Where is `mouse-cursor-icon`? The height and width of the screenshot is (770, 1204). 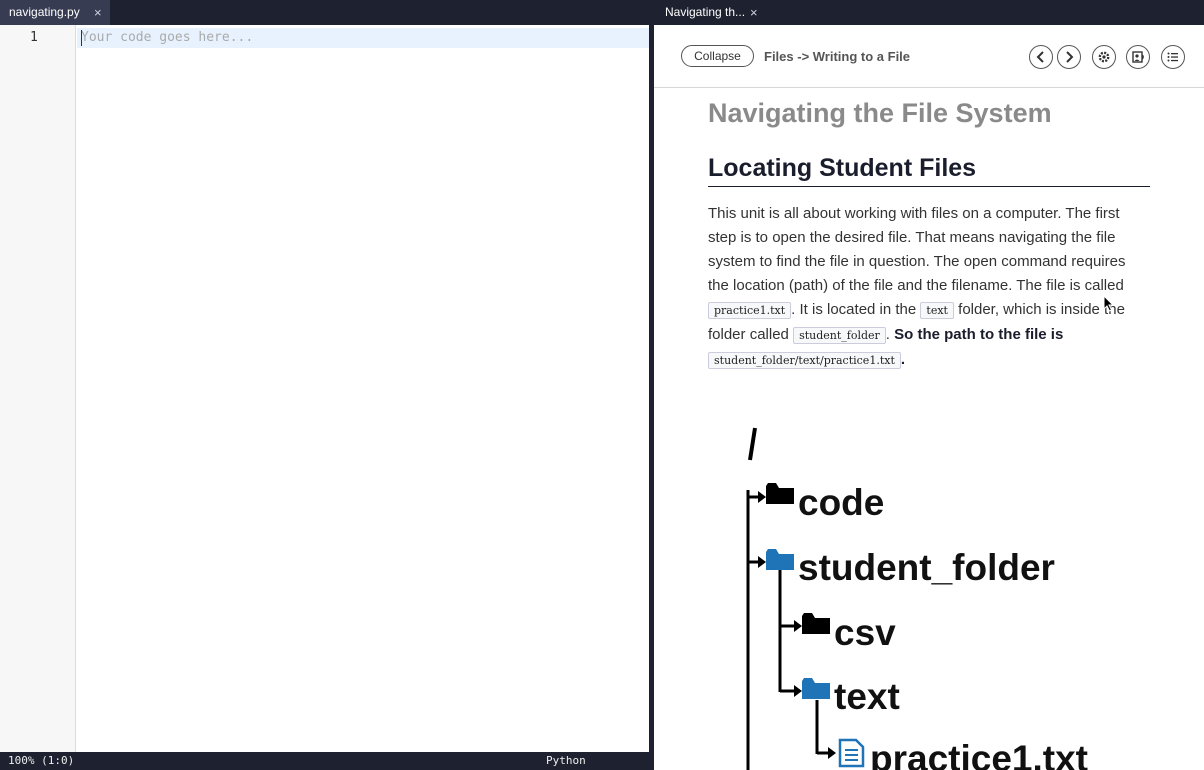 mouse-cursor-icon is located at coordinates (1109, 303).